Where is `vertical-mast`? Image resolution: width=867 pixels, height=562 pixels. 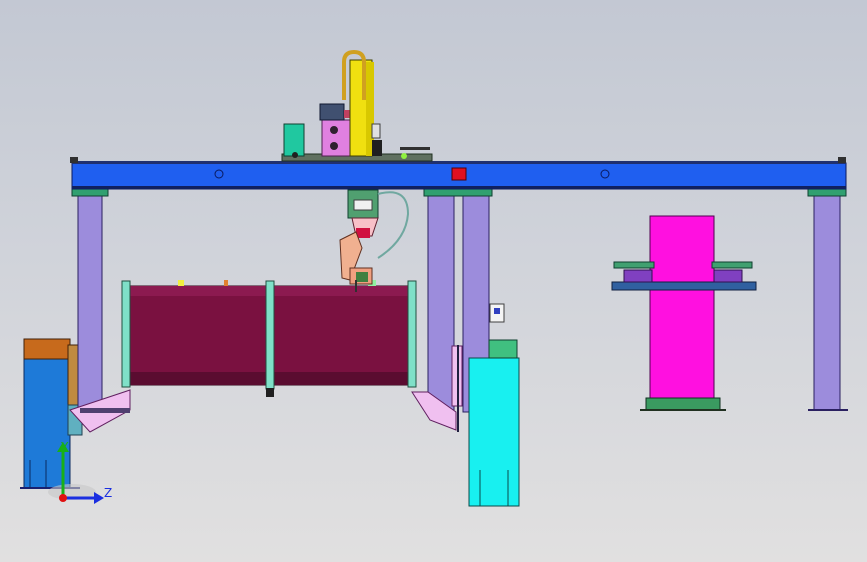 vertical-mast is located at coordinates (362, 103).